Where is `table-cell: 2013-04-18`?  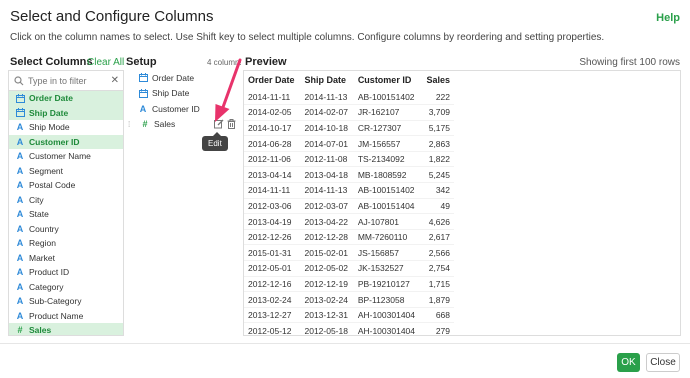 table-cell: 2013-04-18 is located at coordinates (327, 175).